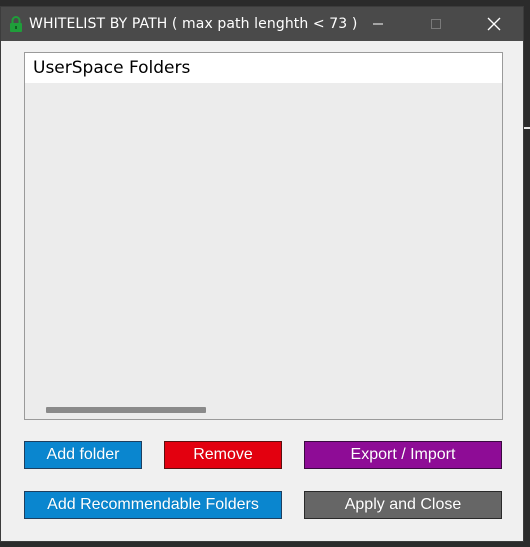 This screenshot has width=530, height=547. What do you see at coordinates (16, 24) in the screenshot?
I see `lock-icon` at bounding box center [16, 24].